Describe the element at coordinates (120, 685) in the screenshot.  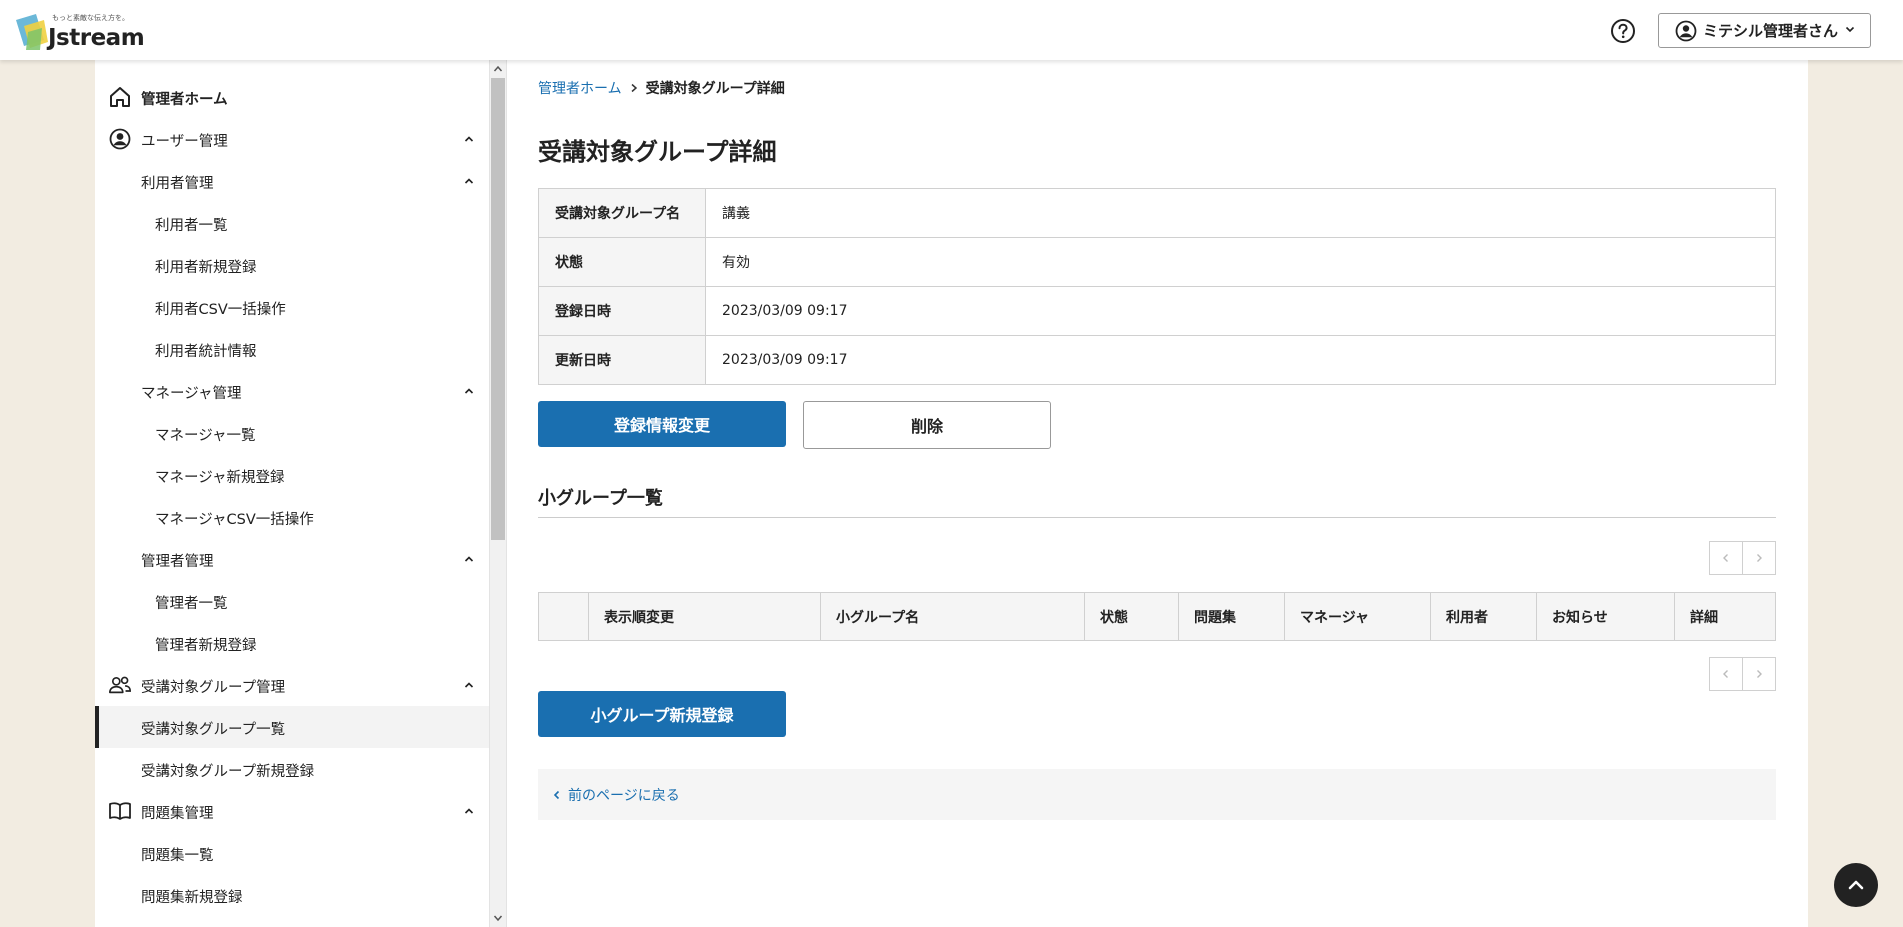
I see `users-icon` at that location.